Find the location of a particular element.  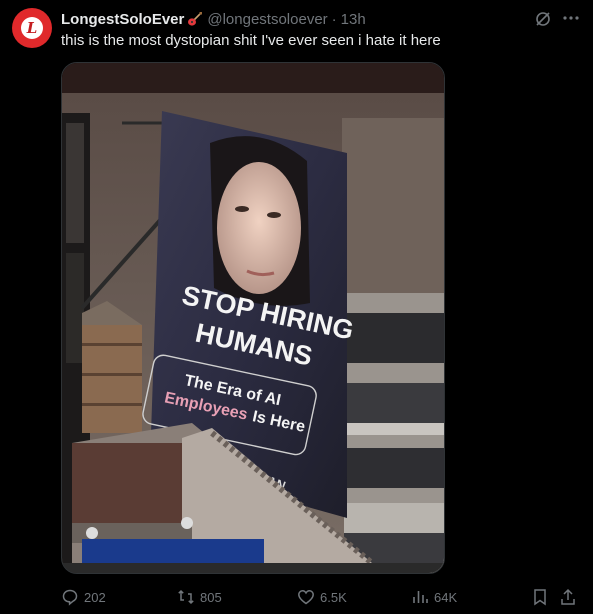

reply-button: 202 is located at coordinates (83, 597).